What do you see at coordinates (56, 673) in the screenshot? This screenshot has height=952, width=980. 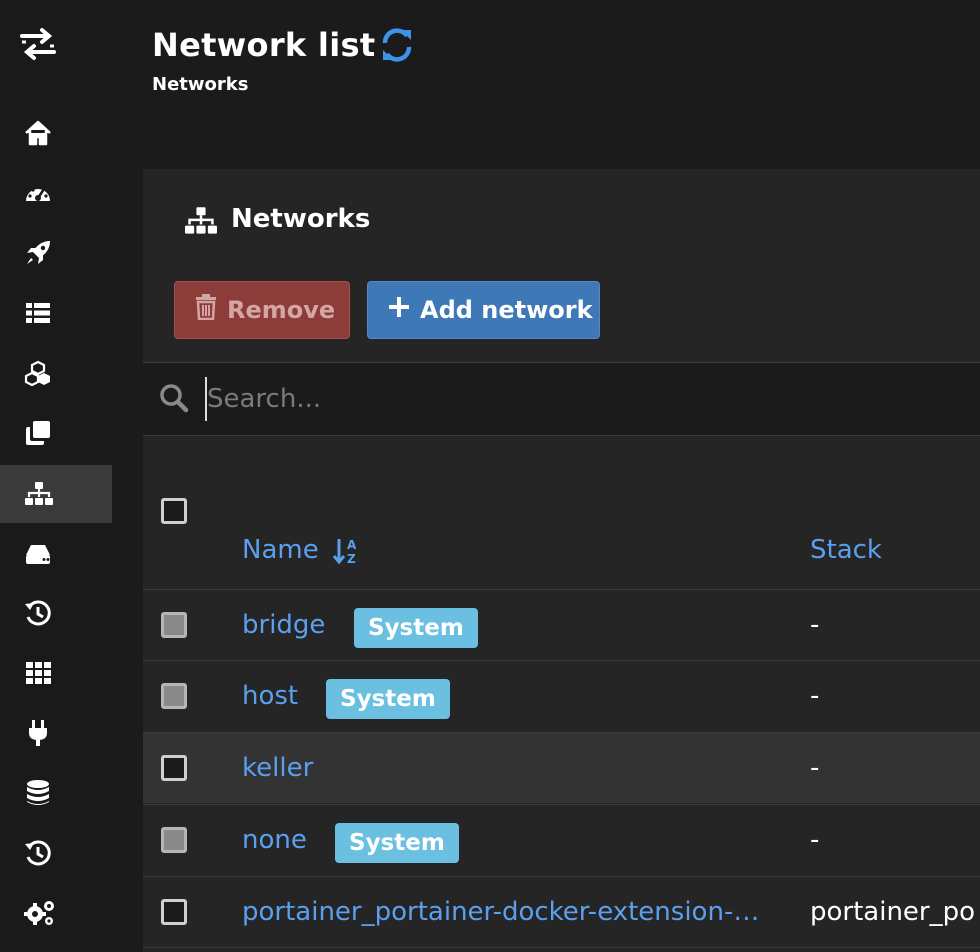 I see `grid-icon` at bounding box center [56, 673].